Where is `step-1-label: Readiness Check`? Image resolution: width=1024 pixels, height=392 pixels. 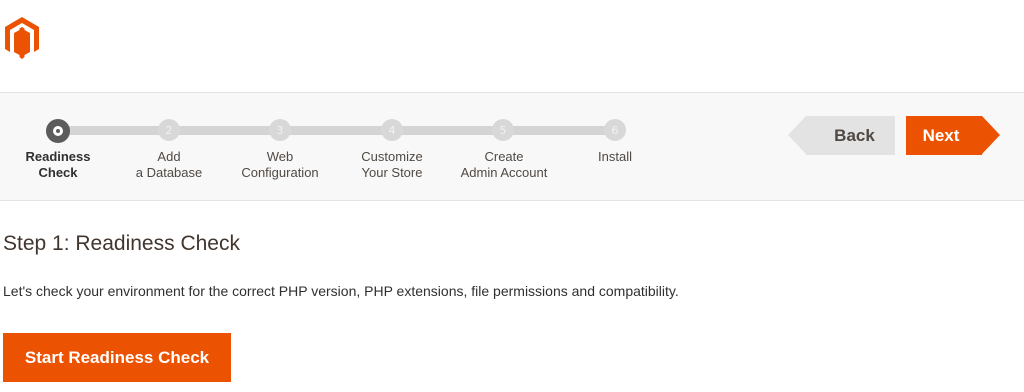
step-1-label: Readiness Check is located at coordinates (58, 165).